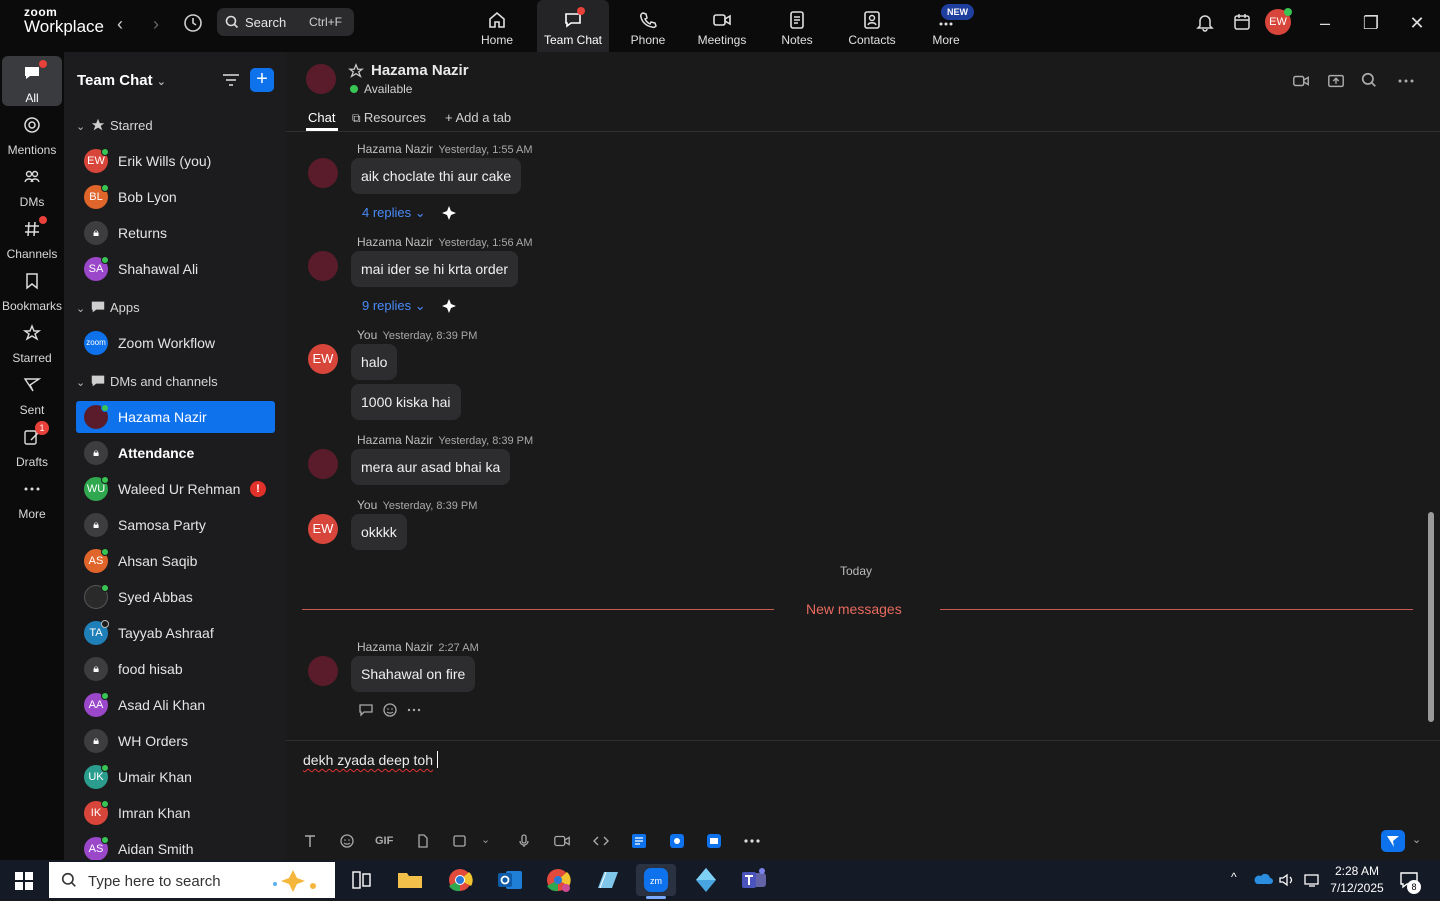  What do you see at coordinates (175, 269) in the screenshot?
I see `sidebar-item-shahawal-ali: SA Shahawal Ali` at bounding box center [175, 269].